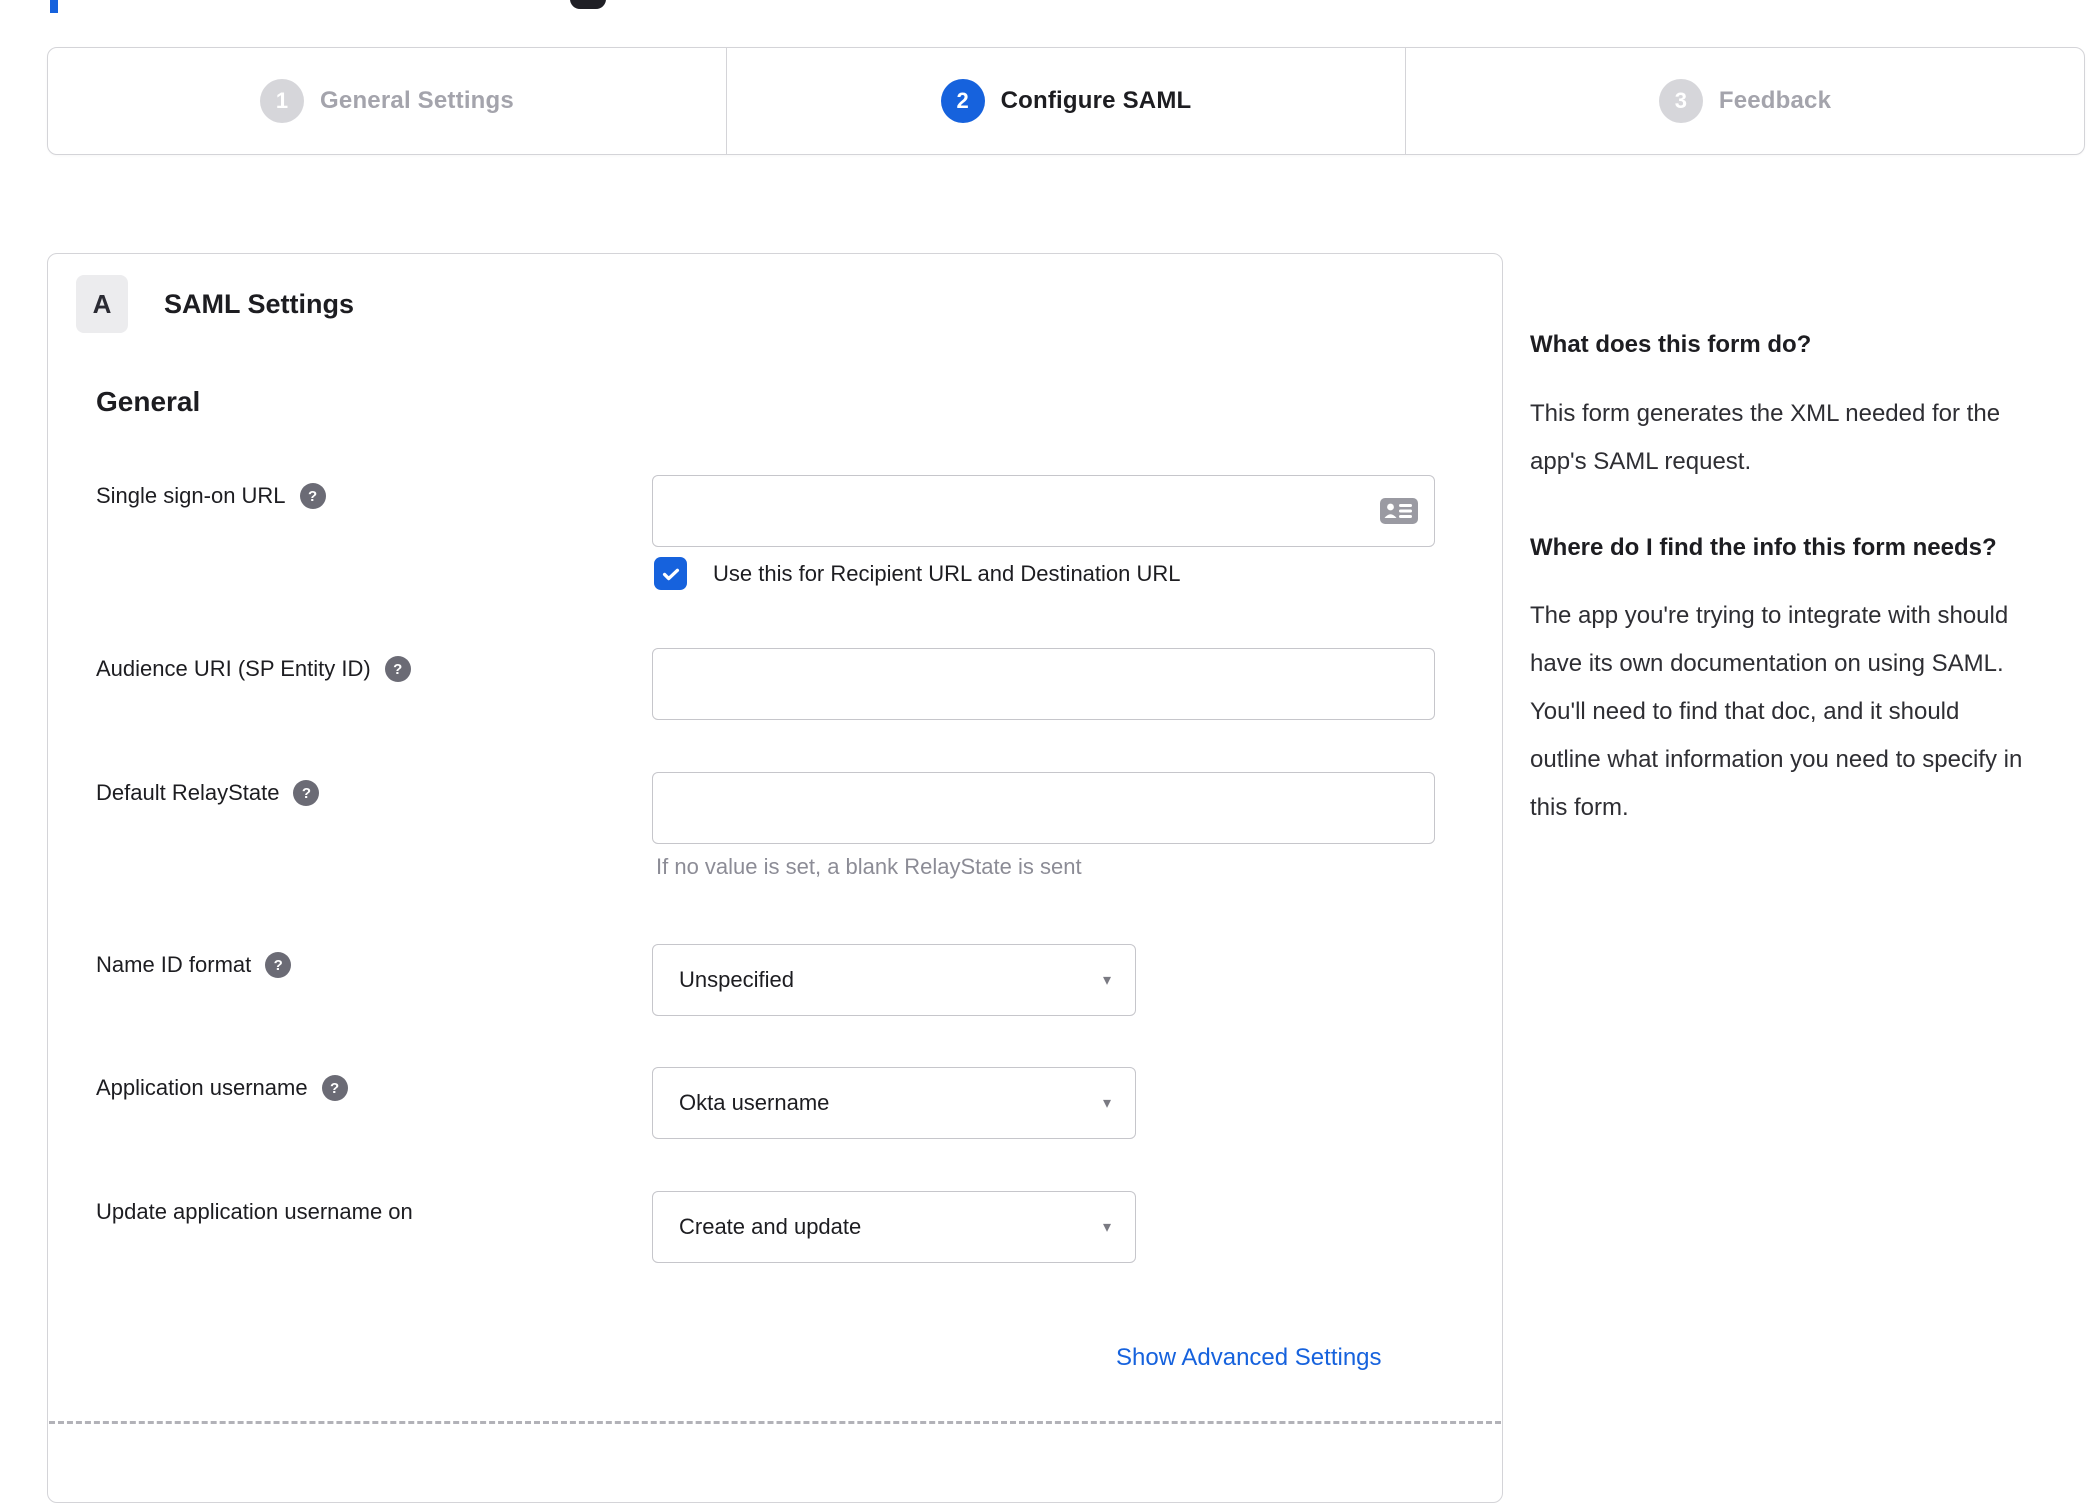 The width and height of the screenshot is (2092, 1503). What do you see at coordinates (233, 668) in the screenshot?
I see `audience-uri-label-text: Audience URI (SP Entity ID)` at bounding box center [233, 668].